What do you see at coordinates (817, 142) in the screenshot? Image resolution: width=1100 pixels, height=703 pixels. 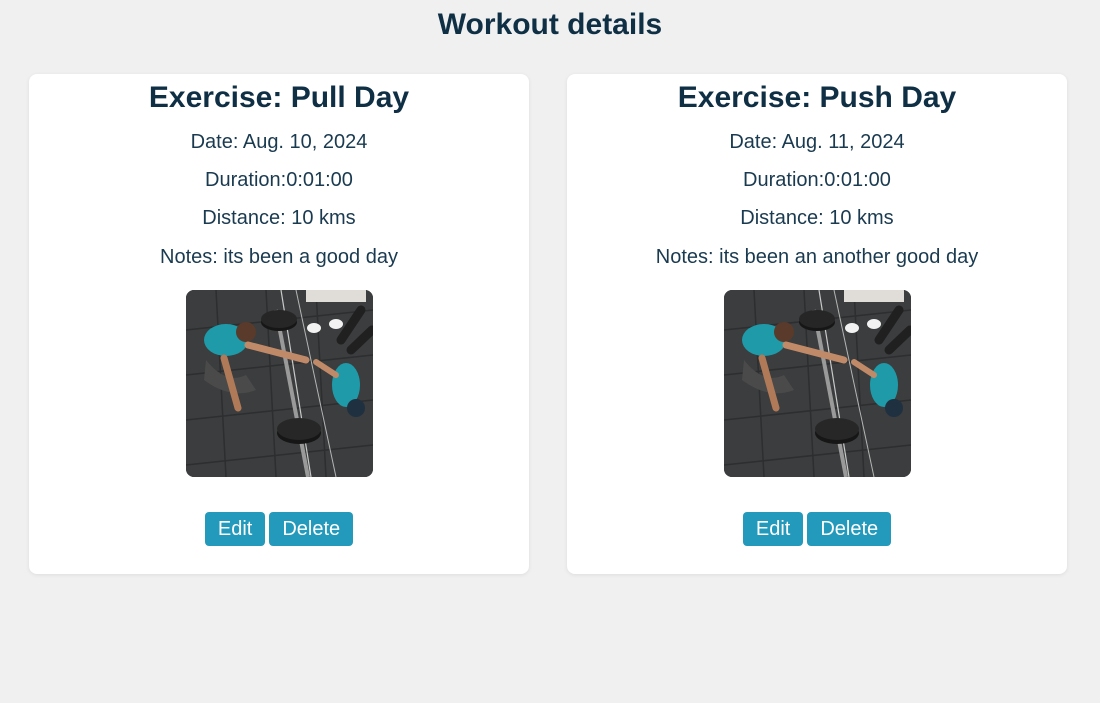 I see `workout-date: Date: Aug. 11, 2024` at bounding box center [817, 142].